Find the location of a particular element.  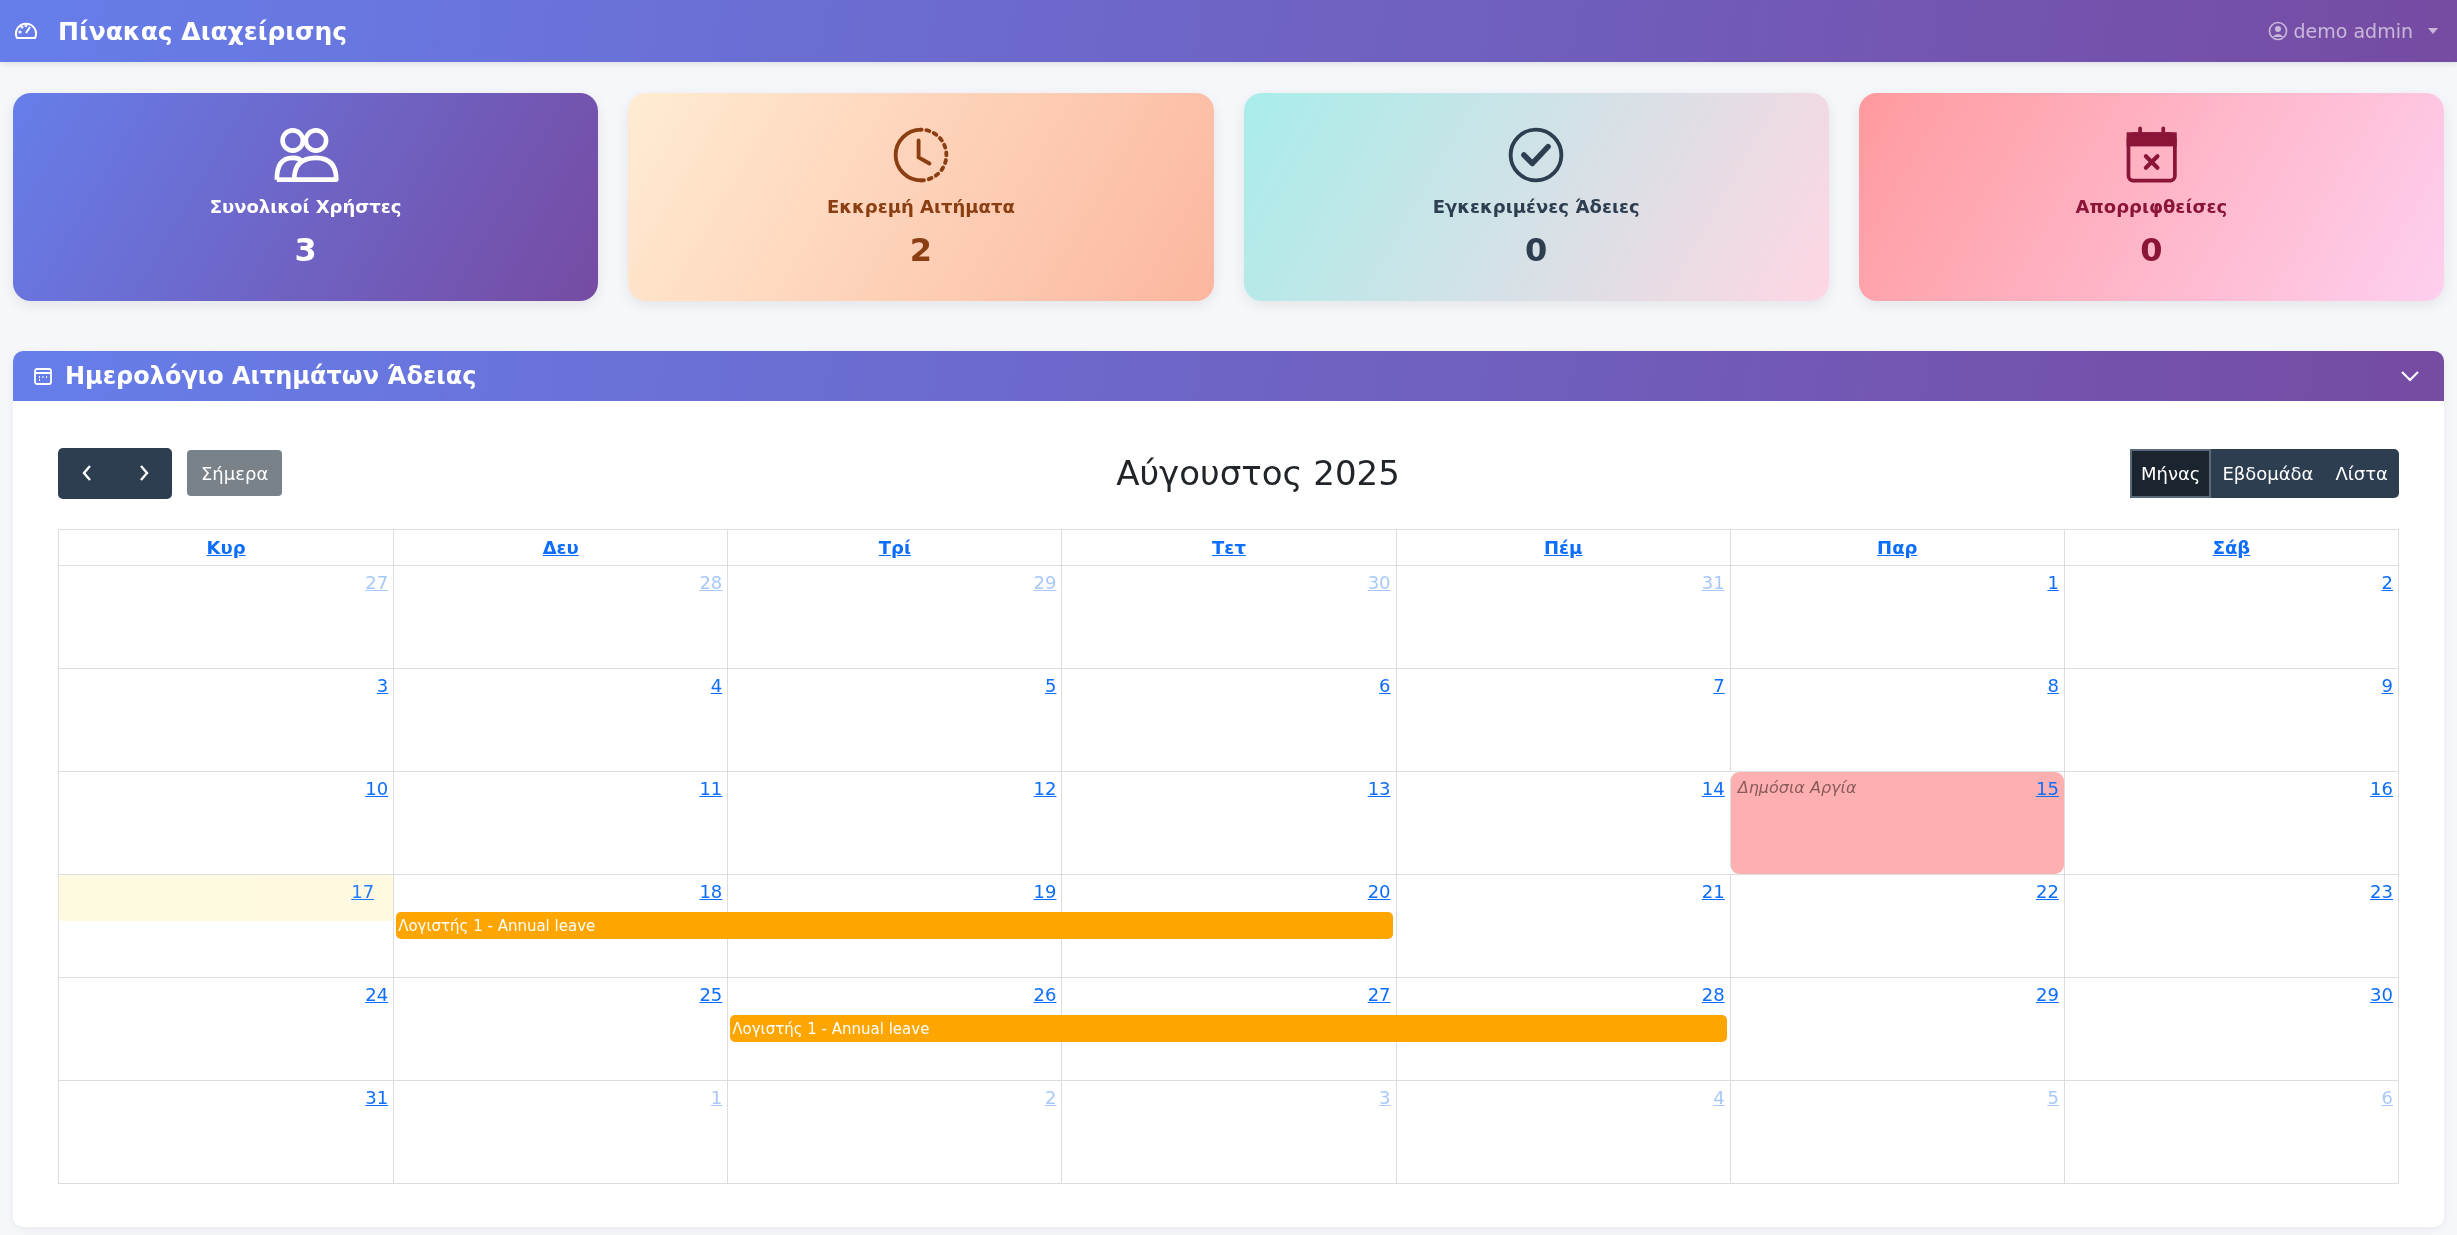

day-number: 14 is located at coordinates (1713, 788).